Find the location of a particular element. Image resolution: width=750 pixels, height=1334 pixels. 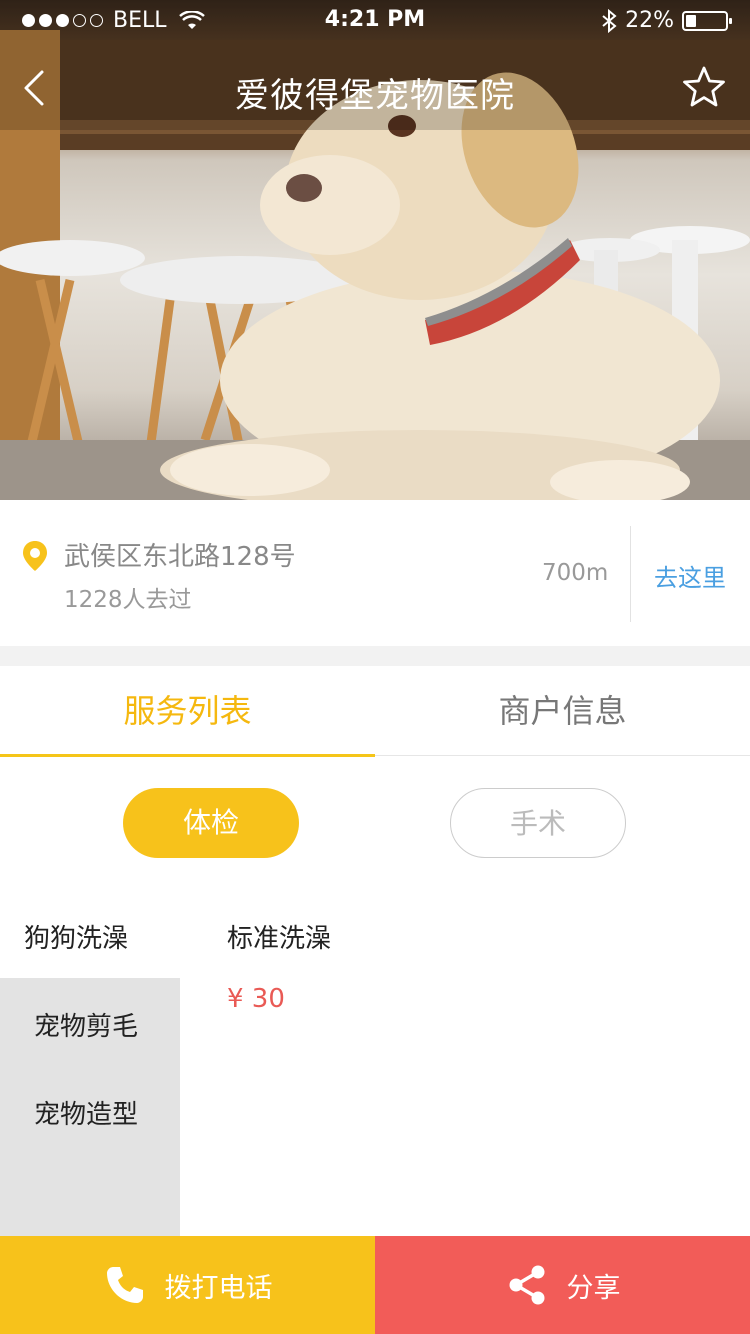

address-line: 武侯区东北路128号 is located at coordinates (180, 557).